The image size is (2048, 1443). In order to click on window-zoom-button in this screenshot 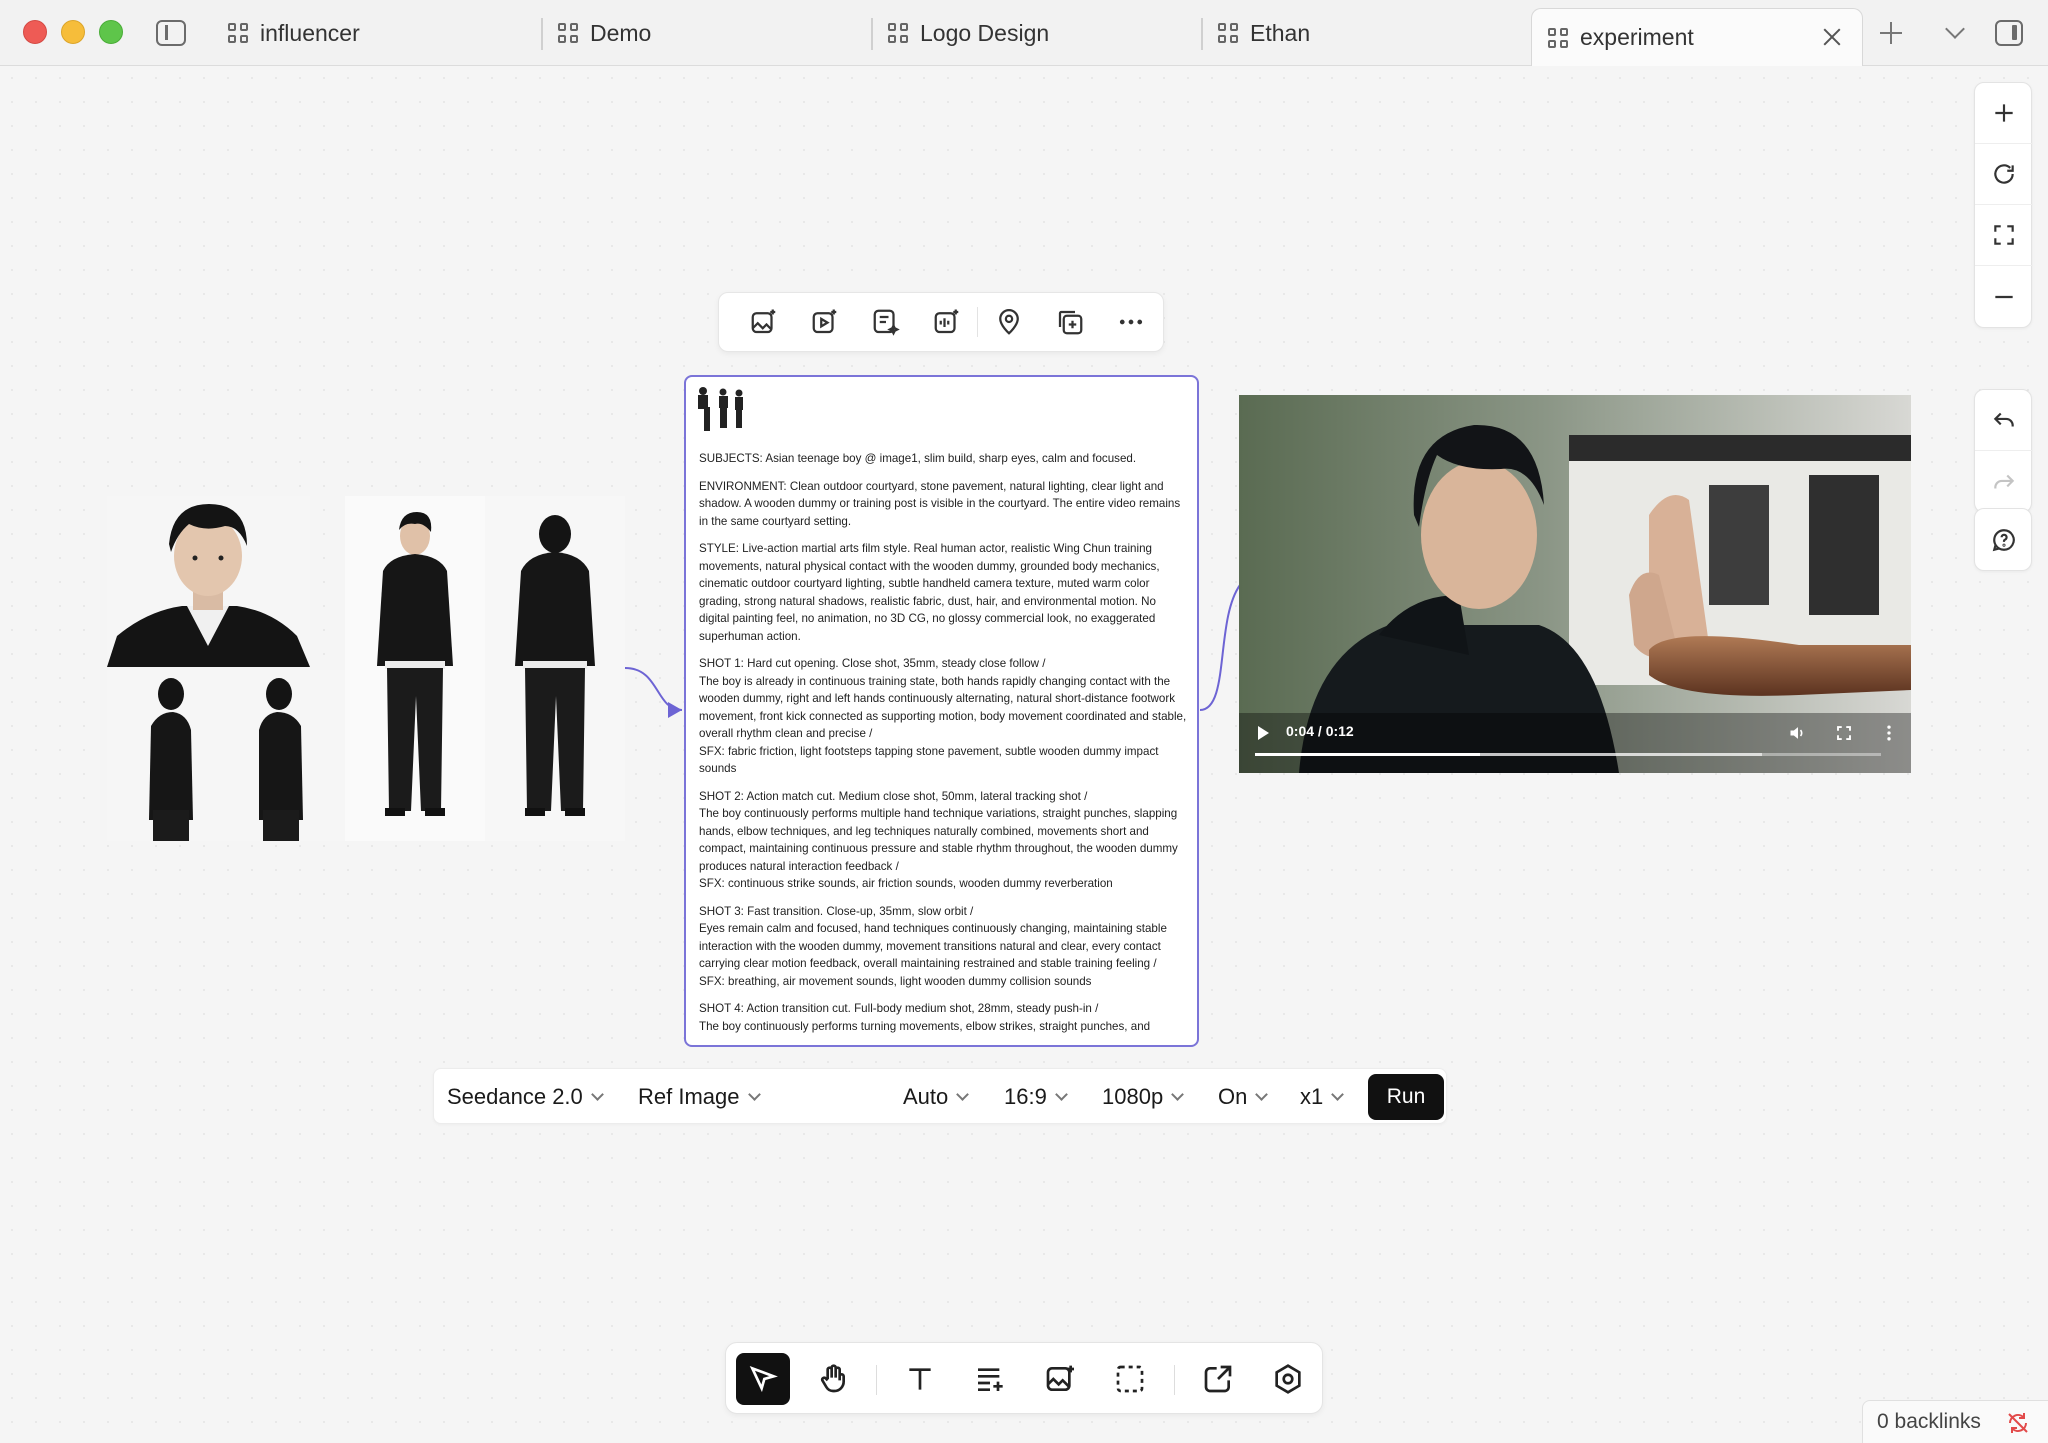, I will do `click(111, 32)`.